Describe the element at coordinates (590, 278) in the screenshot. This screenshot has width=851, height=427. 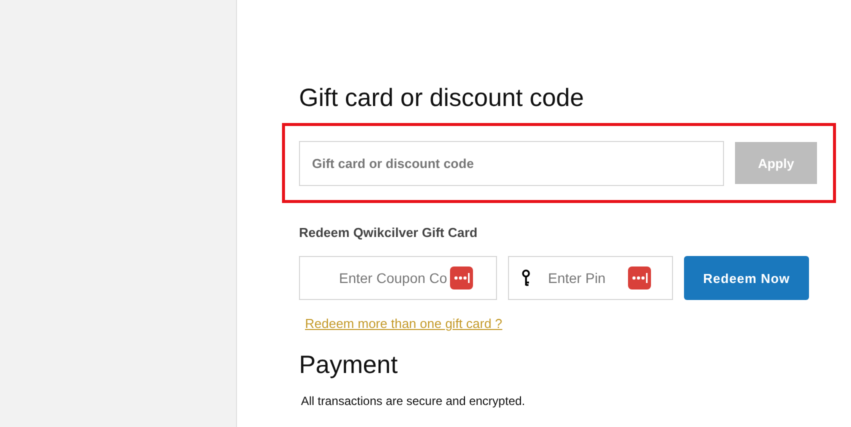
I see `pin-field: Enter Pin` at that location.